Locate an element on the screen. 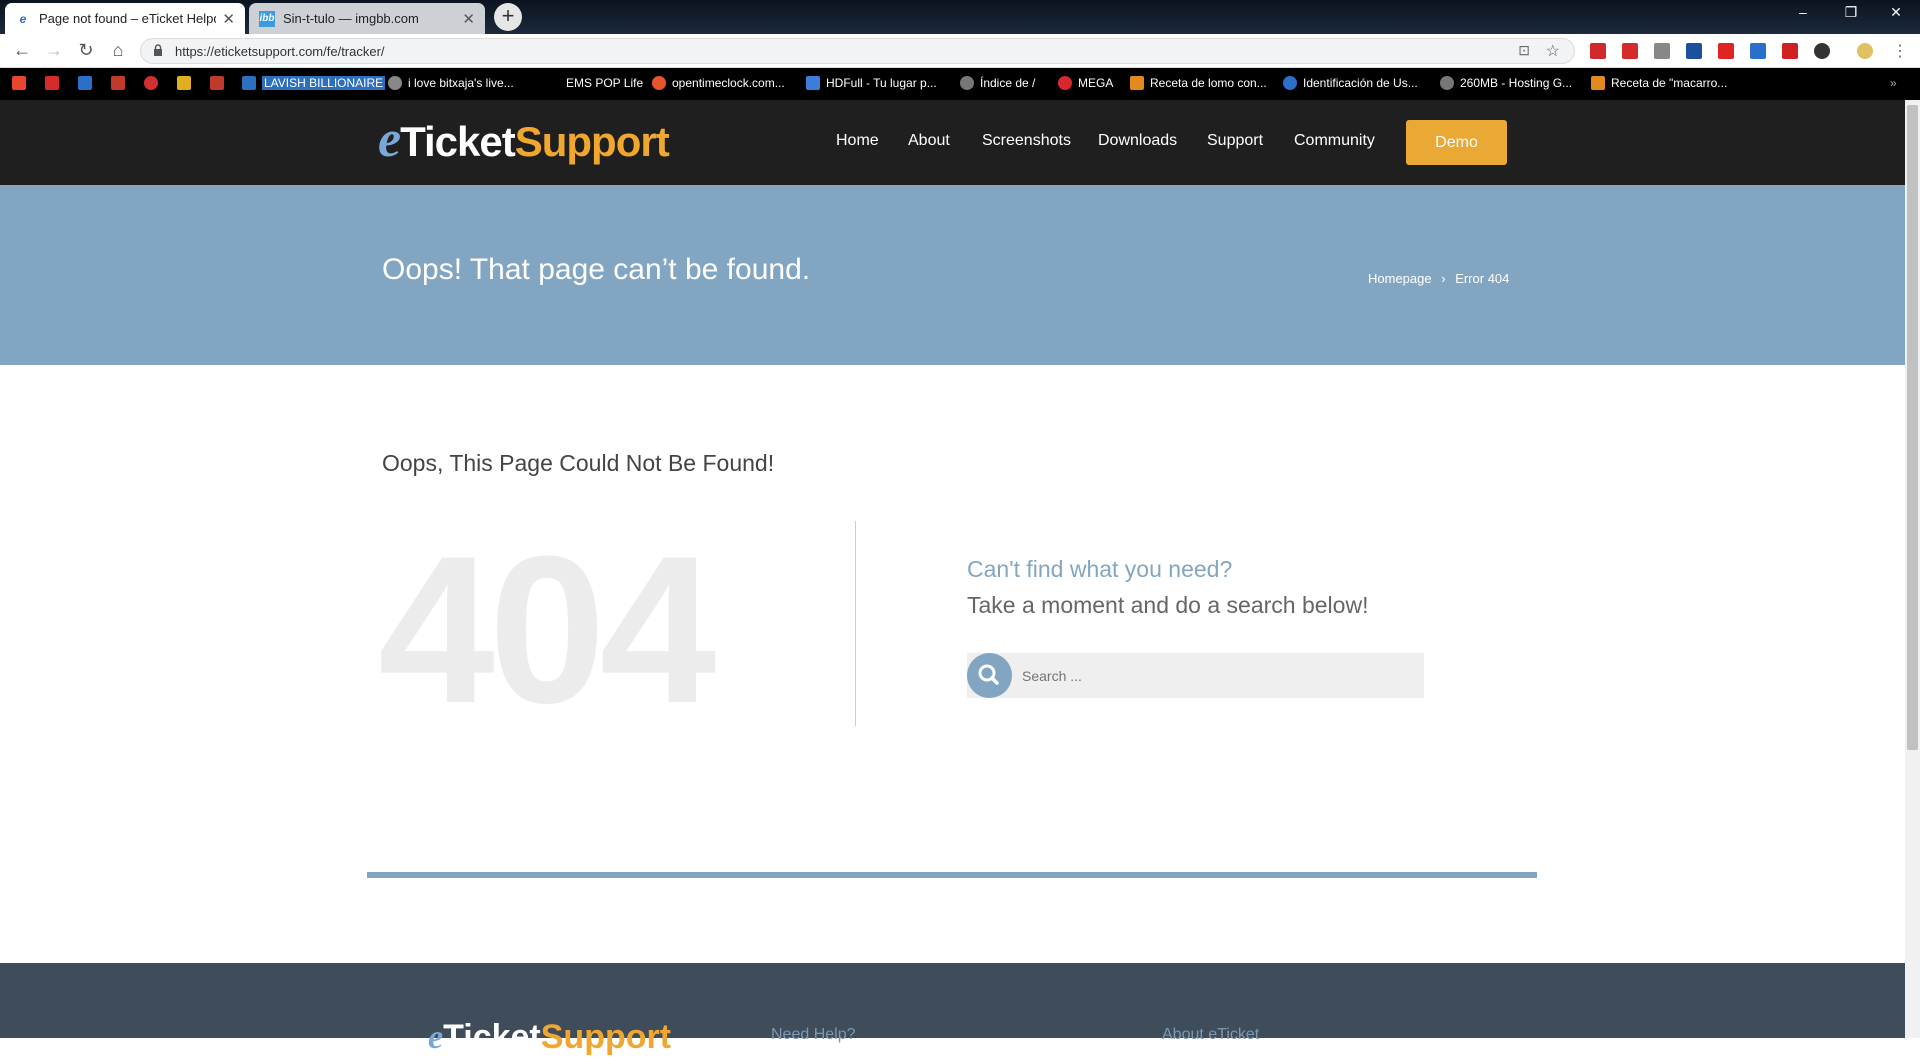 This screenshot has width=1920, height=1057. tab-title: Sin-t-tulo — imgbb.com is located at coordinates (351, 18).